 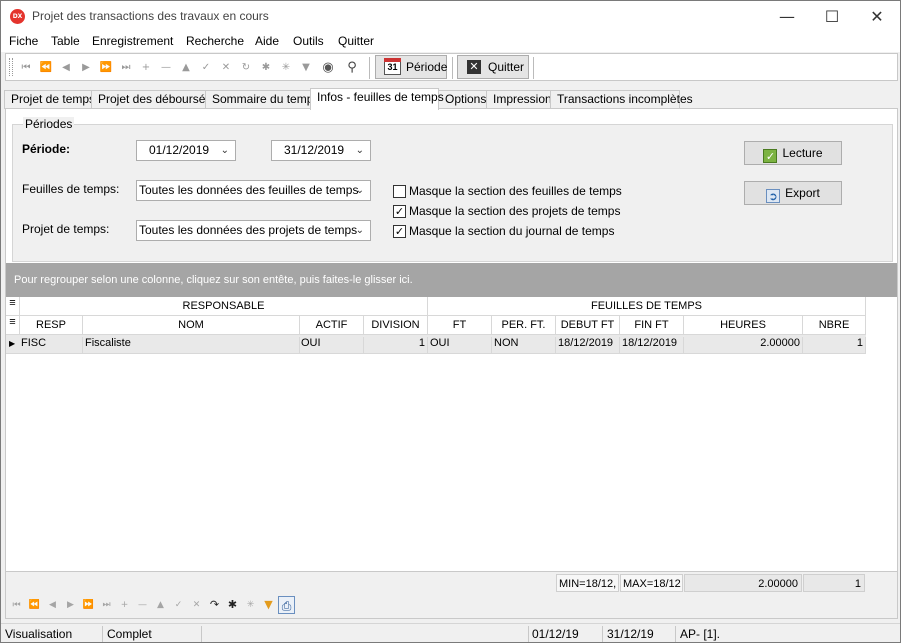 I want to click on cell-fin-ft: 18/12/2019, so click(x=652, y=345).